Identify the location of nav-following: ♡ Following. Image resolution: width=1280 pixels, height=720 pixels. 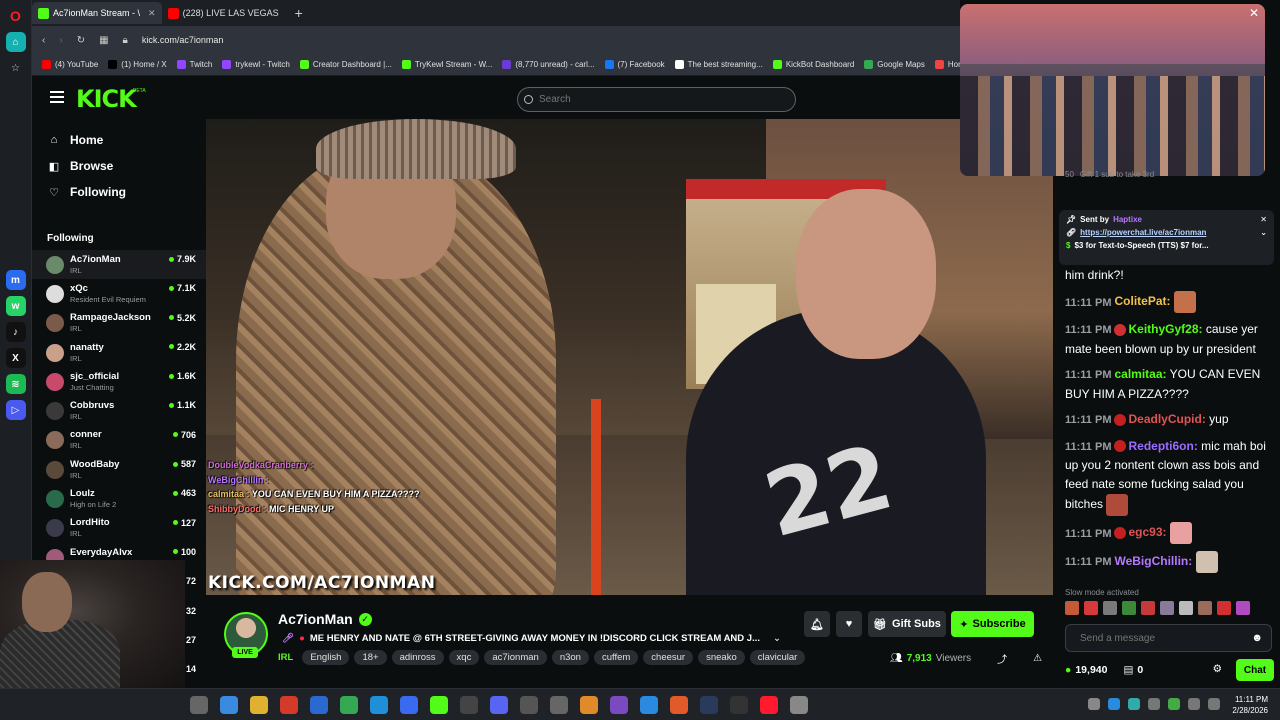
(119, 192).